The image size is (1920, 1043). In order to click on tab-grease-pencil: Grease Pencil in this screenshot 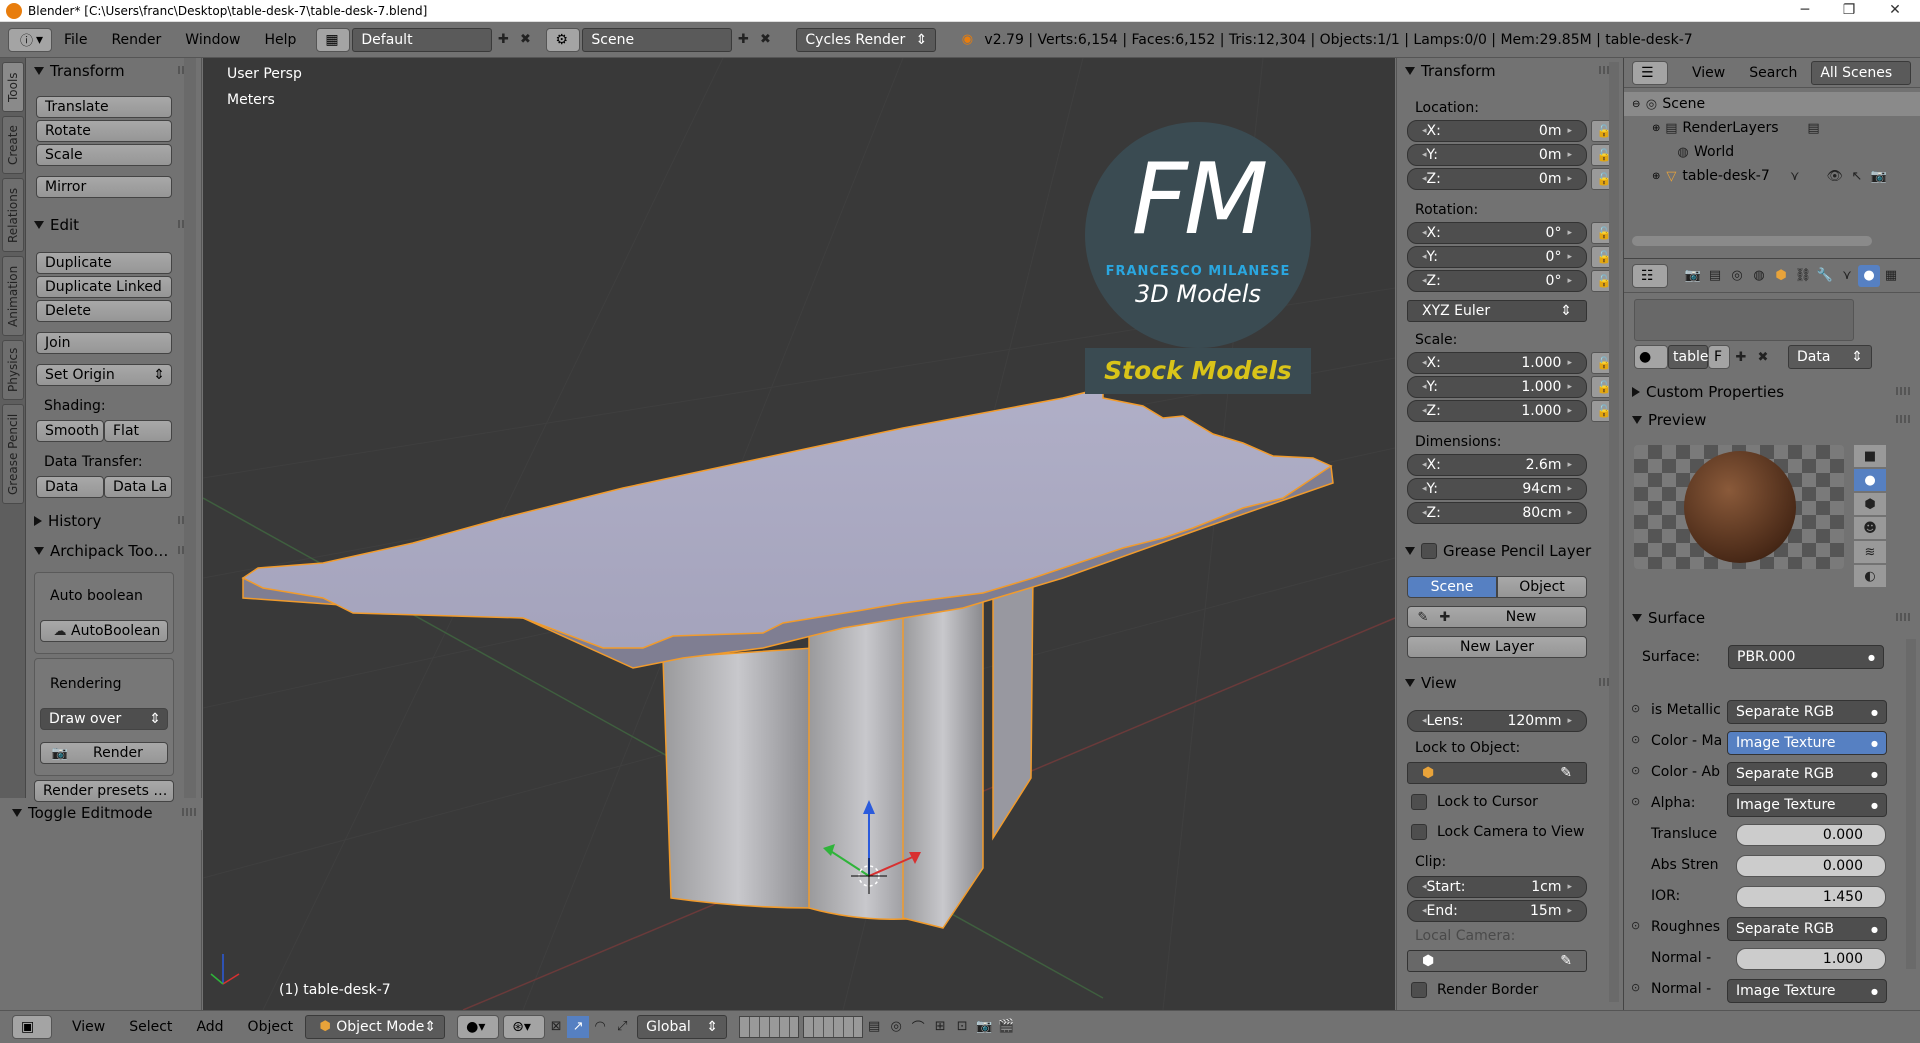, I will do `click(13, 454)`.